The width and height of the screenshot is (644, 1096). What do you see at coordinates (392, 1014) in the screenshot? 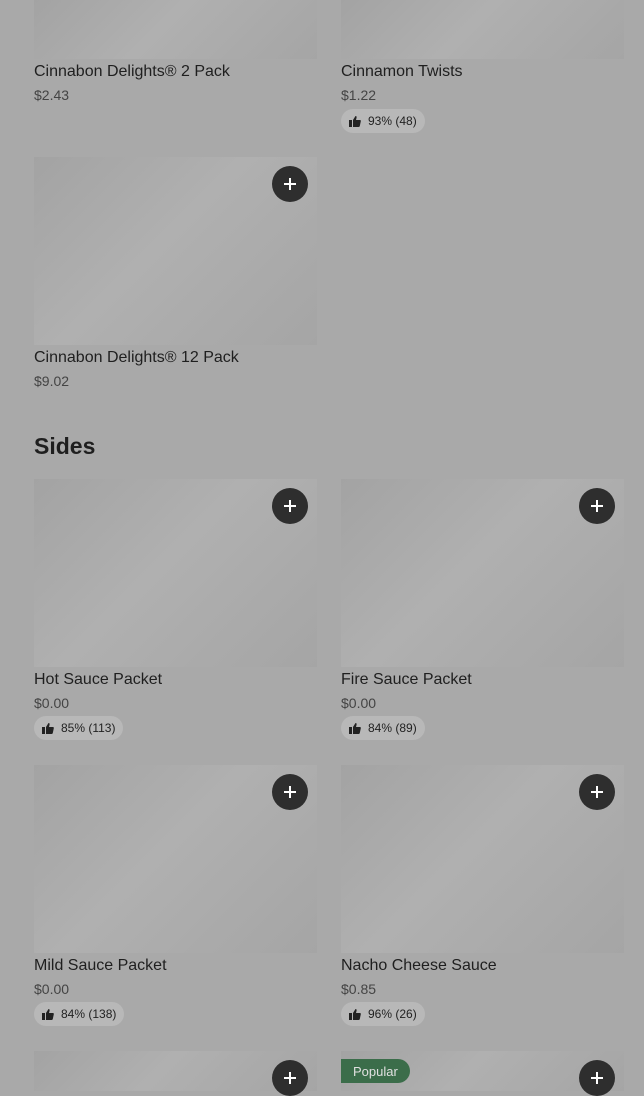
I see `rating-text: 96% (26)` at bounding box center [392, 1014].